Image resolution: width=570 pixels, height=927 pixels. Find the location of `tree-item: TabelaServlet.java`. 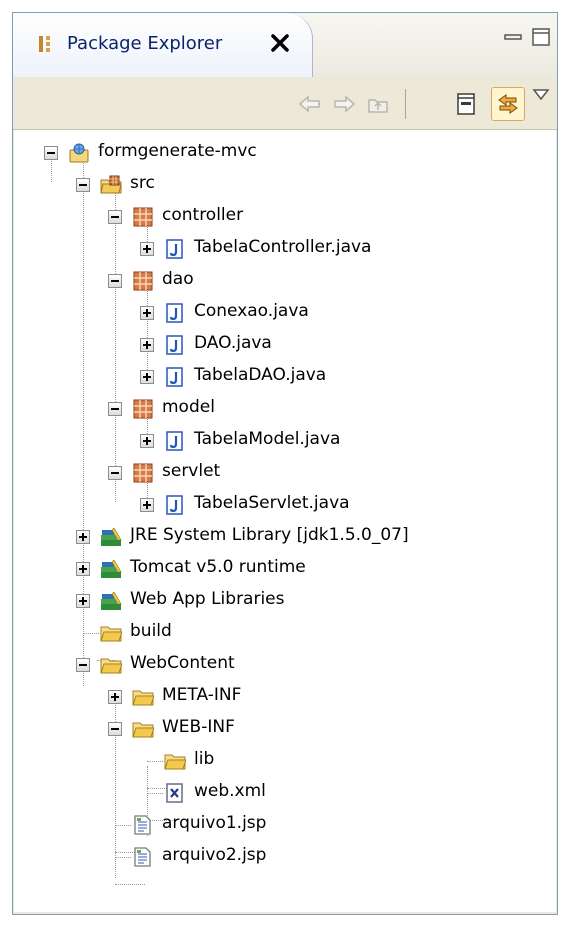

tree-item: TabelaServlet.java is located at coordinates (284, 505).